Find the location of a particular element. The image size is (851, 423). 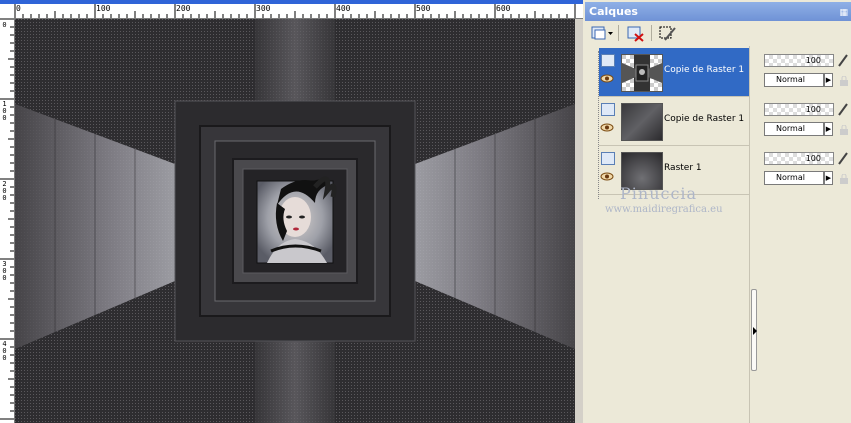

horizontal-ruler: 0 100 200 300 400 500 600 is located at coordinates (298, 11).